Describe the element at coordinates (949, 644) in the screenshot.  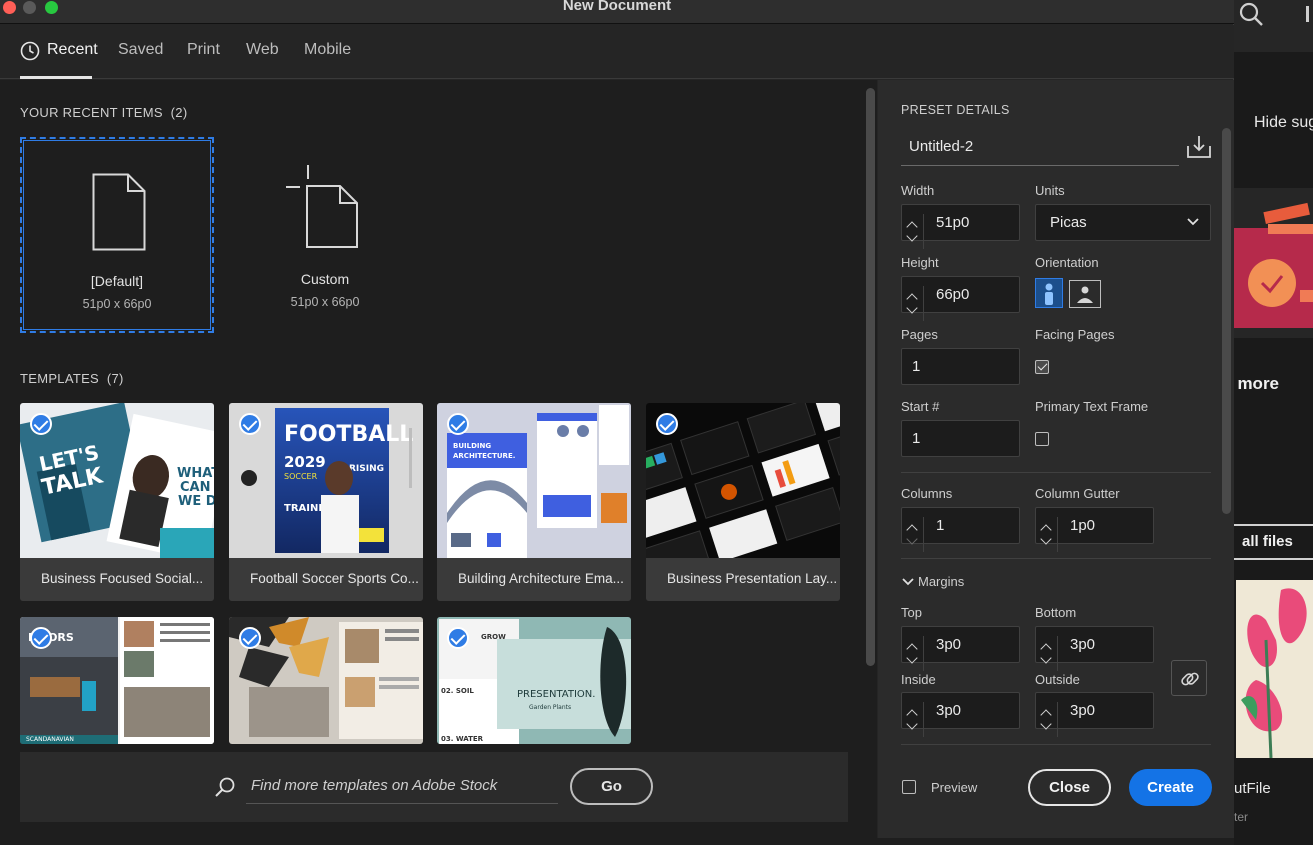
I see `top-margin-value: 3p0` at that location.